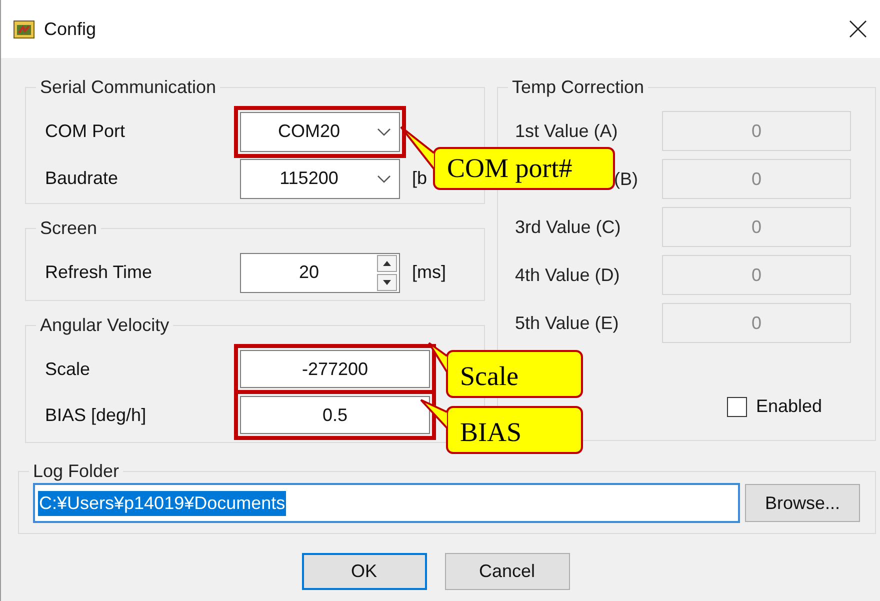  What do you see at coordinates (70, 29) in the screenshot?
I see `window-title: Config` at bounding box center [70, 29].